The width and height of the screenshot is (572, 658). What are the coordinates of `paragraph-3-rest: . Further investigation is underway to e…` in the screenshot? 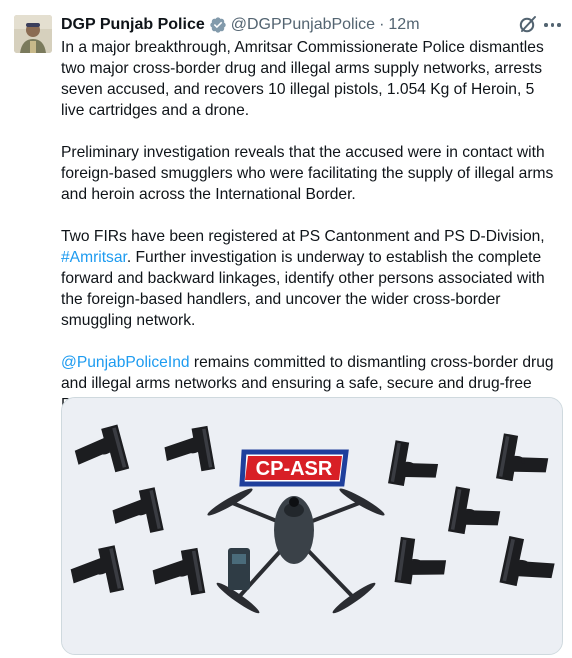 It's located at (303, 289).